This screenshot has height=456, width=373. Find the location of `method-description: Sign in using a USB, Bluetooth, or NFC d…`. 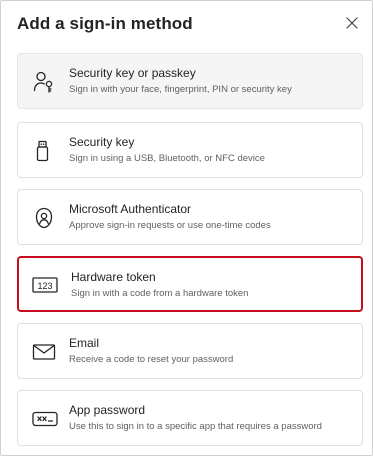

method-description: Sign in using a USB, Bluetooth, or NFC d… is located at coordinates (167, 158).